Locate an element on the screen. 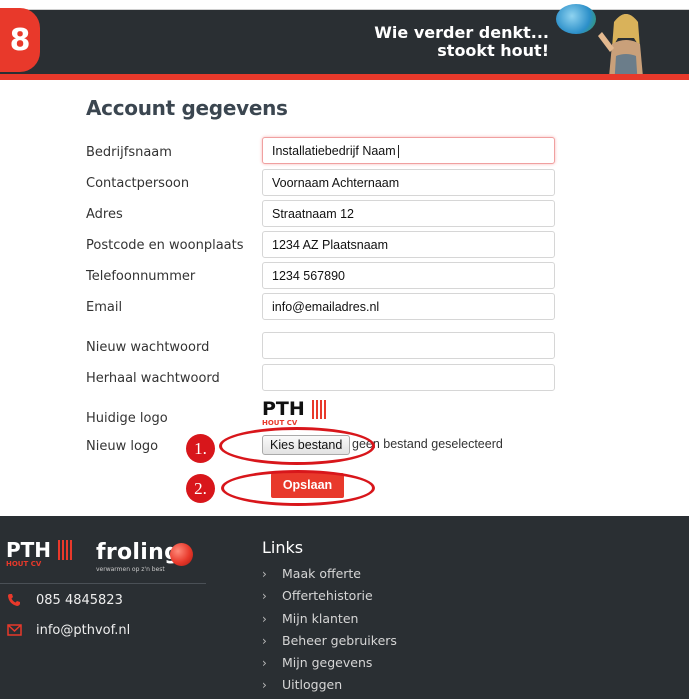 The image size is (689, 699). footer-divider is located at coordinates (103, 583).